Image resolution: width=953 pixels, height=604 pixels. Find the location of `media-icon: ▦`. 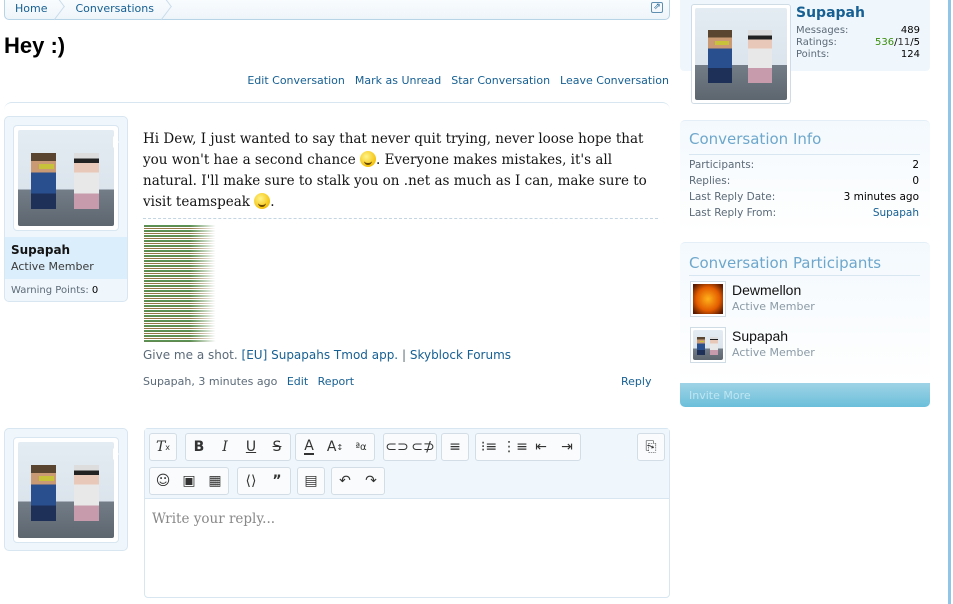

media-icon: ▦ is located at coordinates (215, 481).